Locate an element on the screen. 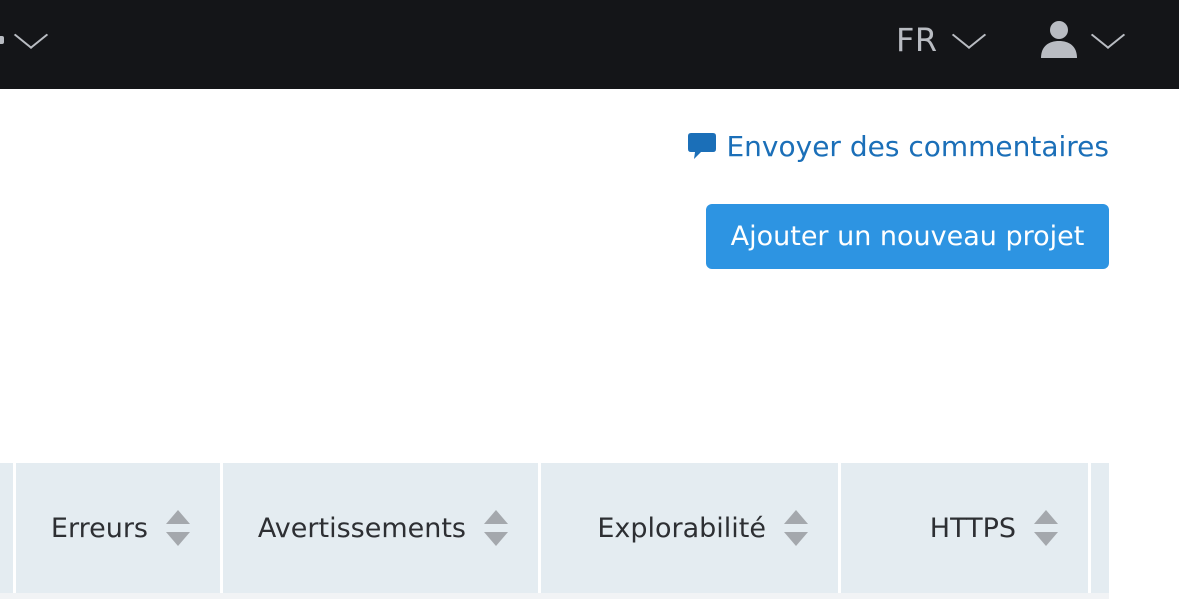 Image resolution: width=1179 pixels, height=599 pixels. column-header-errors: Erreurs is located at coordinates (118, 528).